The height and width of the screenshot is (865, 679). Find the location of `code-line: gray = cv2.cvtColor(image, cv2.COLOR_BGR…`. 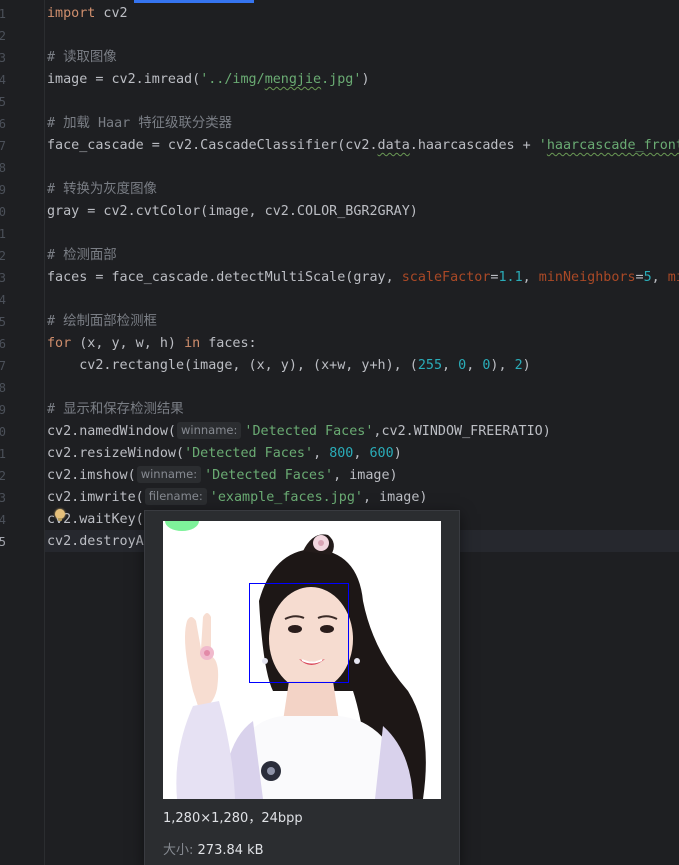

code-line: gray = cv2.cvtColor(image, cv2.COLOR_BGR… is located at coordinates (232, 212).